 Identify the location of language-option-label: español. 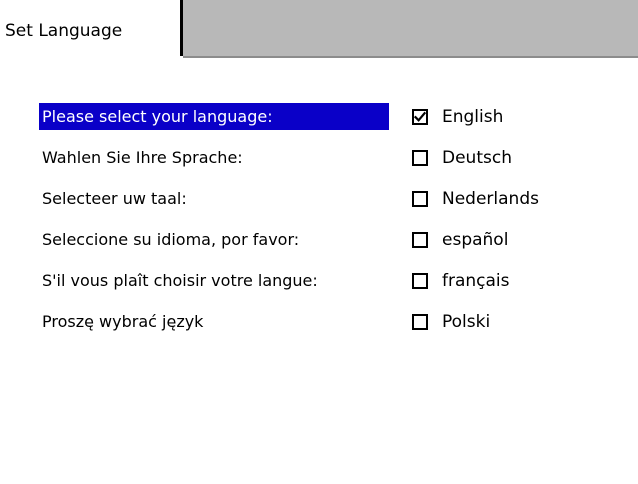
(475, 240).